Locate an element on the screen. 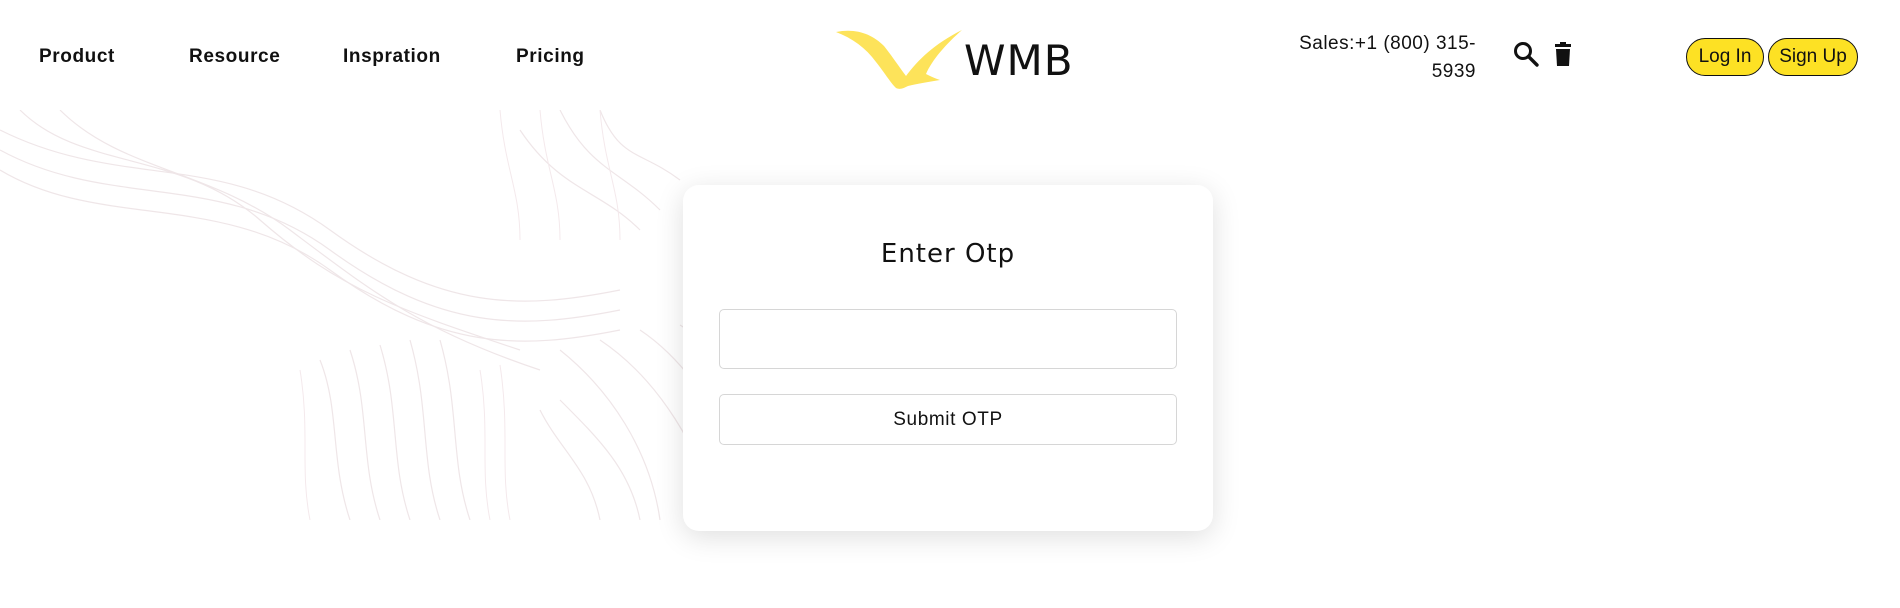  sales-phone-line1: Sales:+1 (800) 315- is located at coordinates (1387, 43).